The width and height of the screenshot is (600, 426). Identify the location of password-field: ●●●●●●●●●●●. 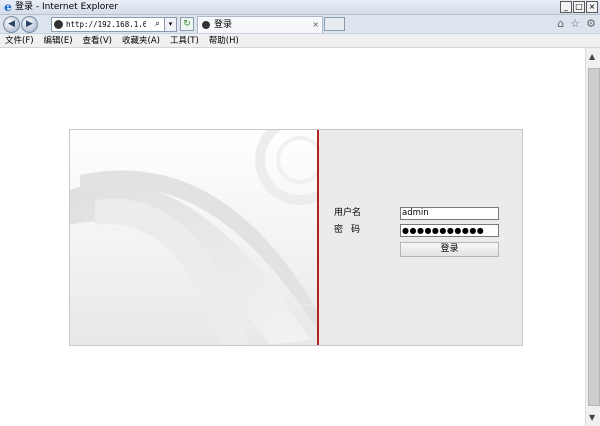
(449, 230).